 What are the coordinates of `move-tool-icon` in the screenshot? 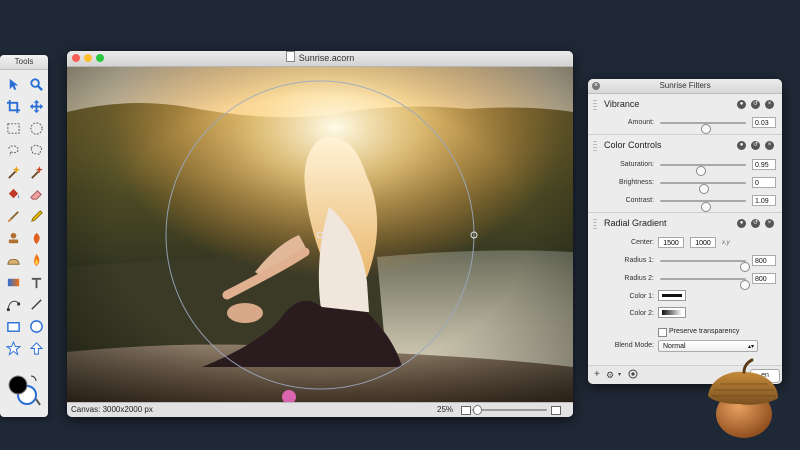 It's located at (36, 106).